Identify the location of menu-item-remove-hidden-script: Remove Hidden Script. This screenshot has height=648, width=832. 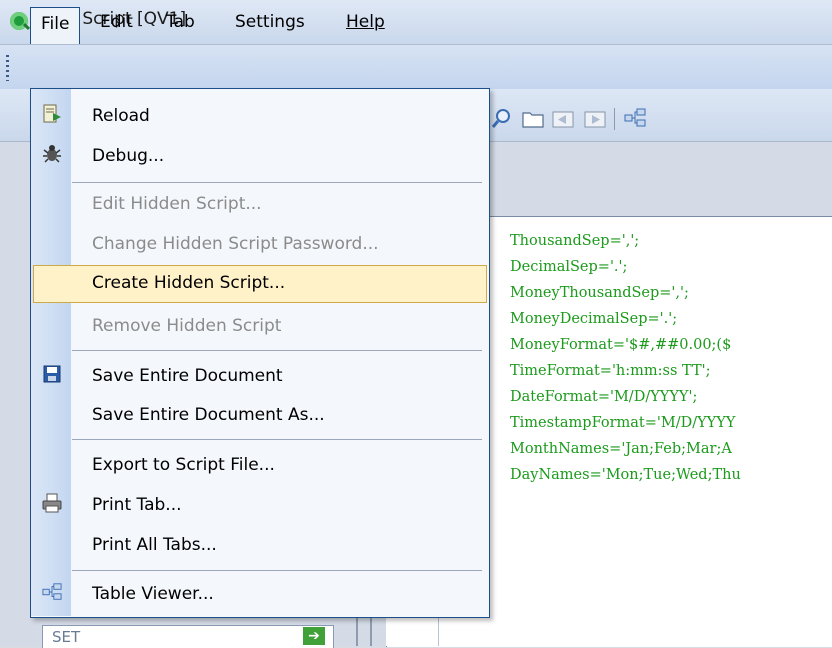
(187, 326).